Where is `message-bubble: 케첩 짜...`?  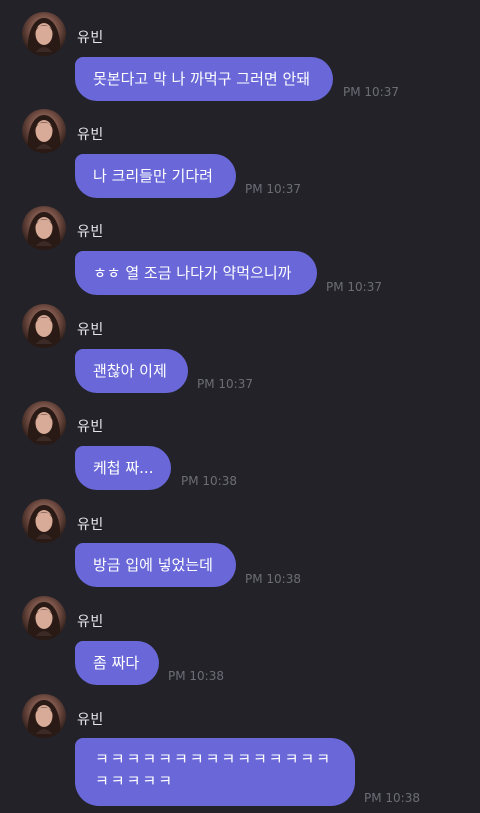 message-bubble: 케첩 짜... is located at coordinates (123, 468).